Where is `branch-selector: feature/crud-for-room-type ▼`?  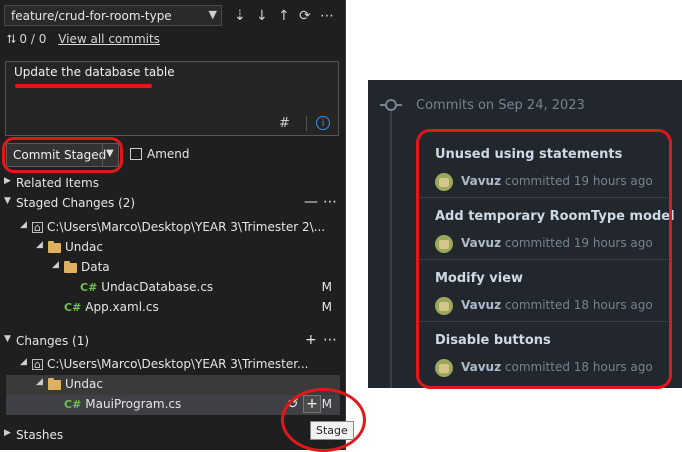
branch-selector: feature/crud-for-room-type ▼ is located at coordinates (113, 15).